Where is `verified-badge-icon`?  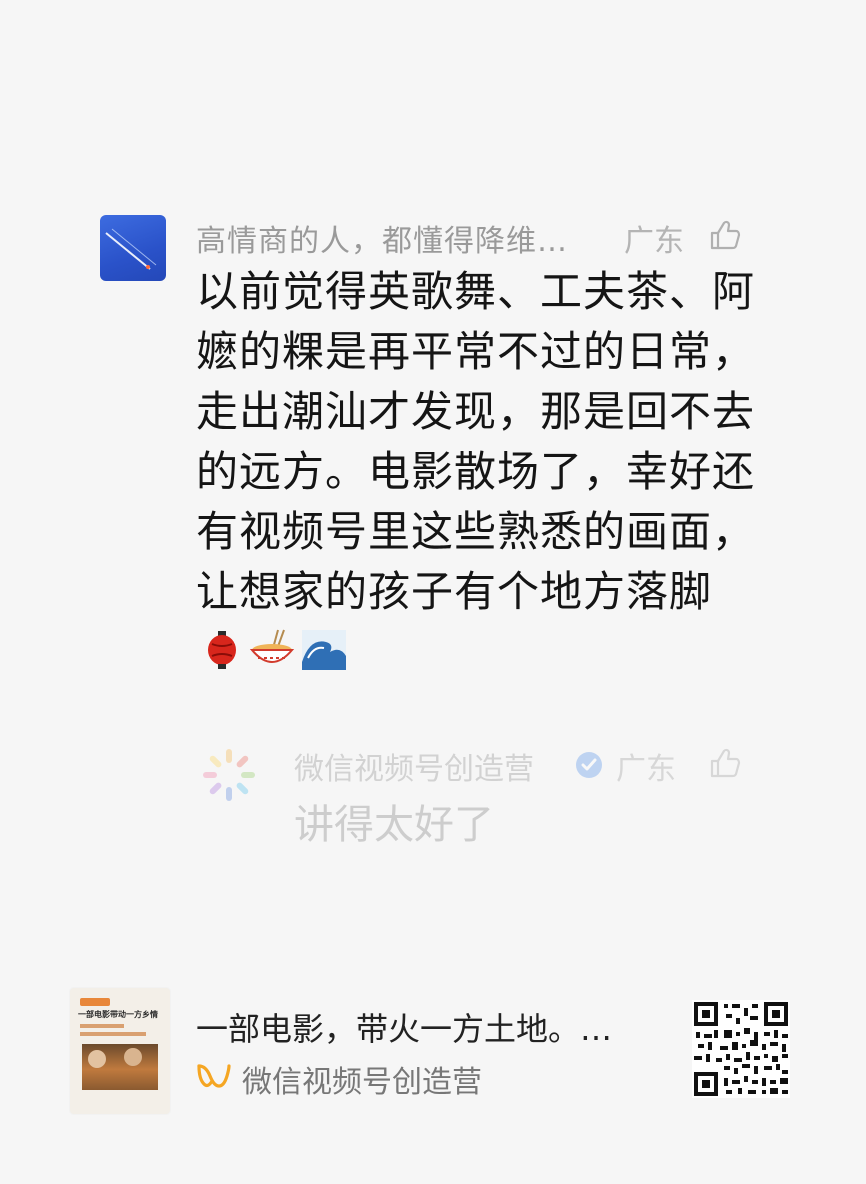 verified-badge-icon is located at coordinates (589, 765).